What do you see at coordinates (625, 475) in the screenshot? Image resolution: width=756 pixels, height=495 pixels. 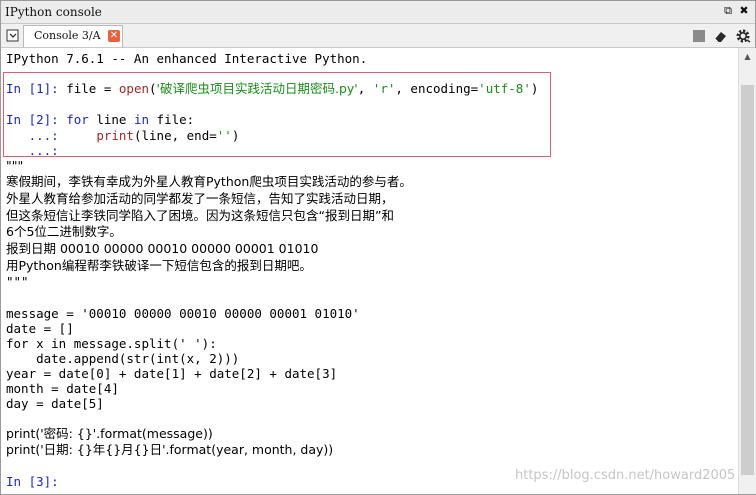 I see `watermark: https://blog.csdn.net/howard2005` at bounding box center [625, 475].